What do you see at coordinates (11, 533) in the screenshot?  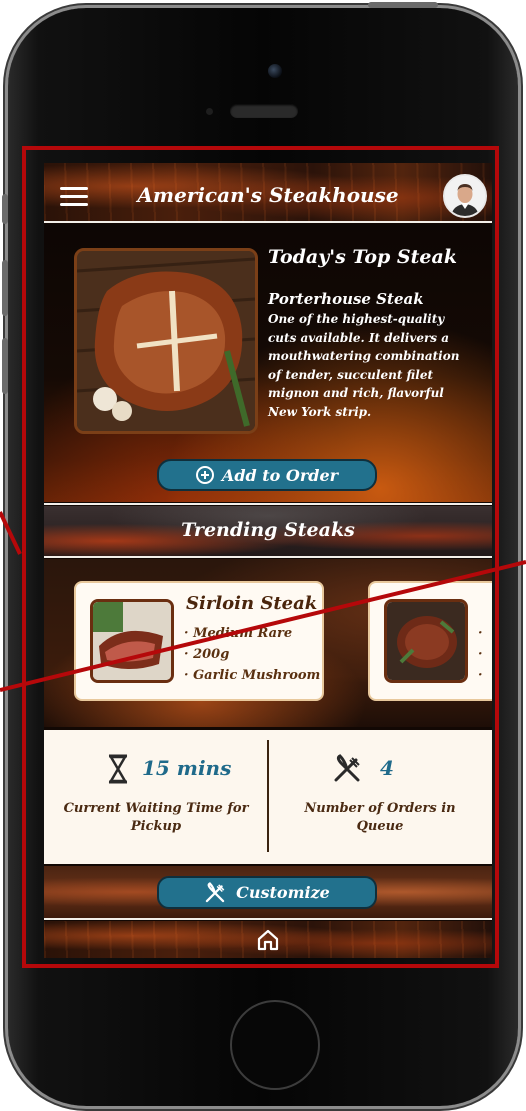 I see `annotation-line-left-arrow` at bounding box center [11, 533].